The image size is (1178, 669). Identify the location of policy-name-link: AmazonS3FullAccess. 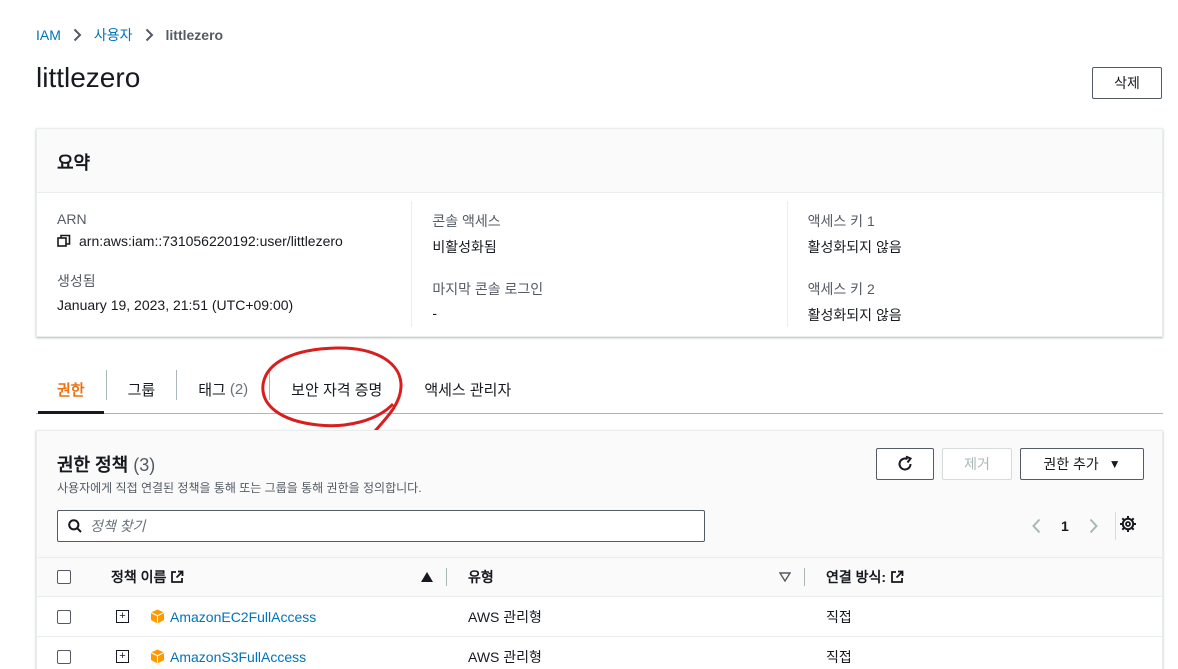
(228, 657).